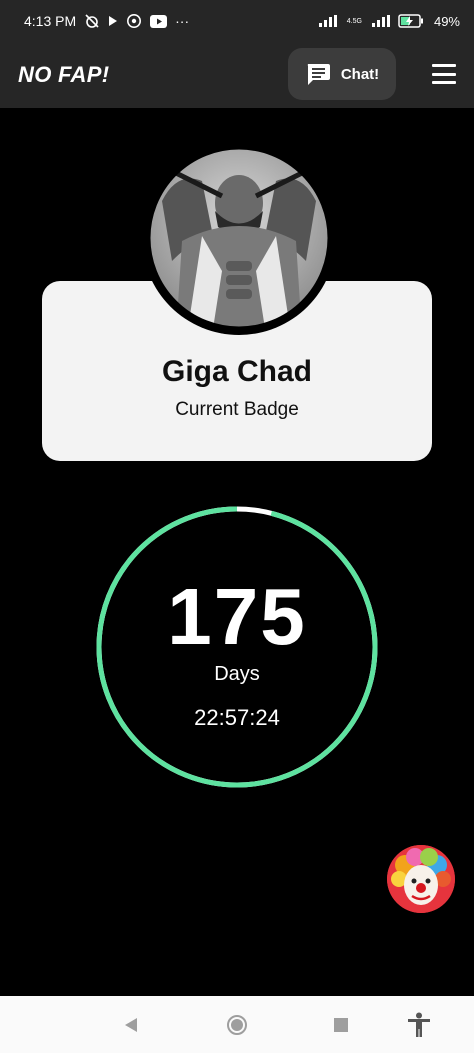 This screenshot has width=474, height=1053. Describe the element at coordinates (239, 238) in the screenshot. I see `profile-avatar` at that location.